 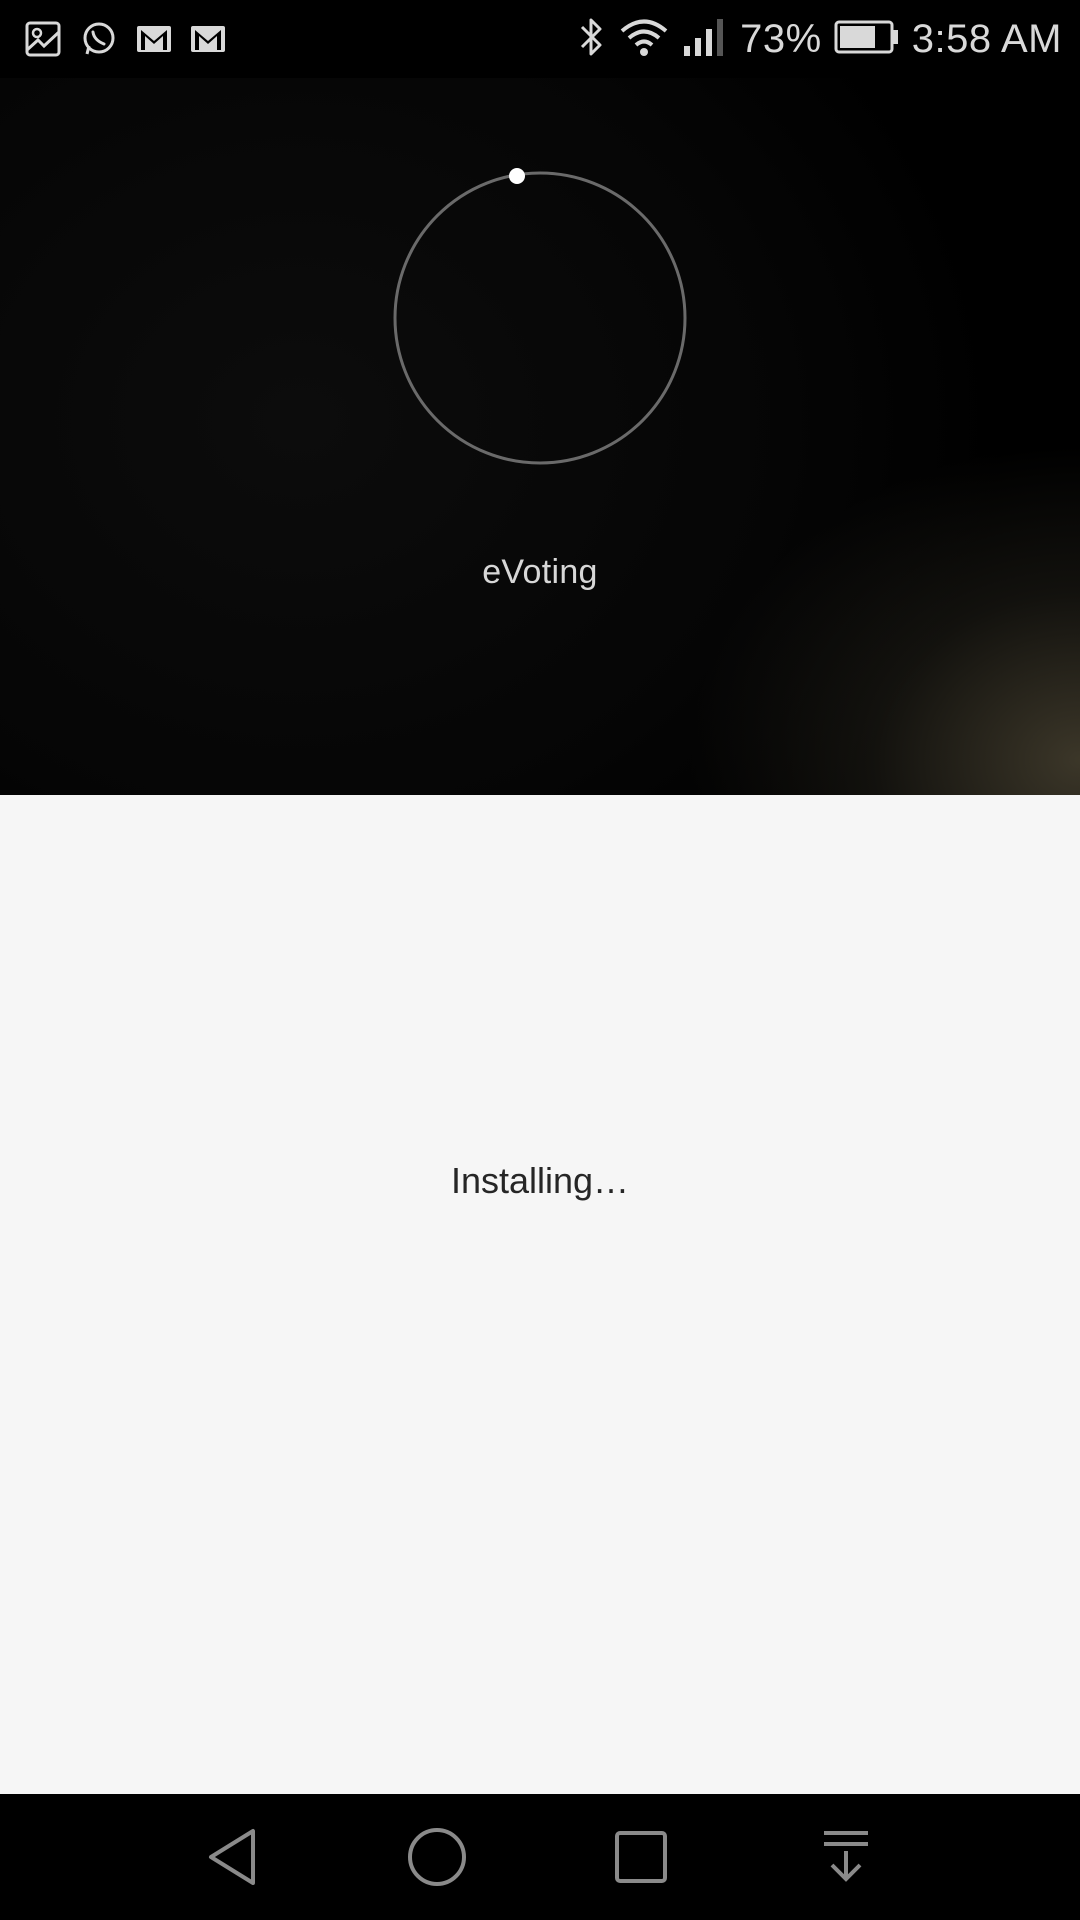 What do you see at coordinates (540, 316) in the screenshot?
I see `loading-ring-icon` at bounding box center [540, 316].